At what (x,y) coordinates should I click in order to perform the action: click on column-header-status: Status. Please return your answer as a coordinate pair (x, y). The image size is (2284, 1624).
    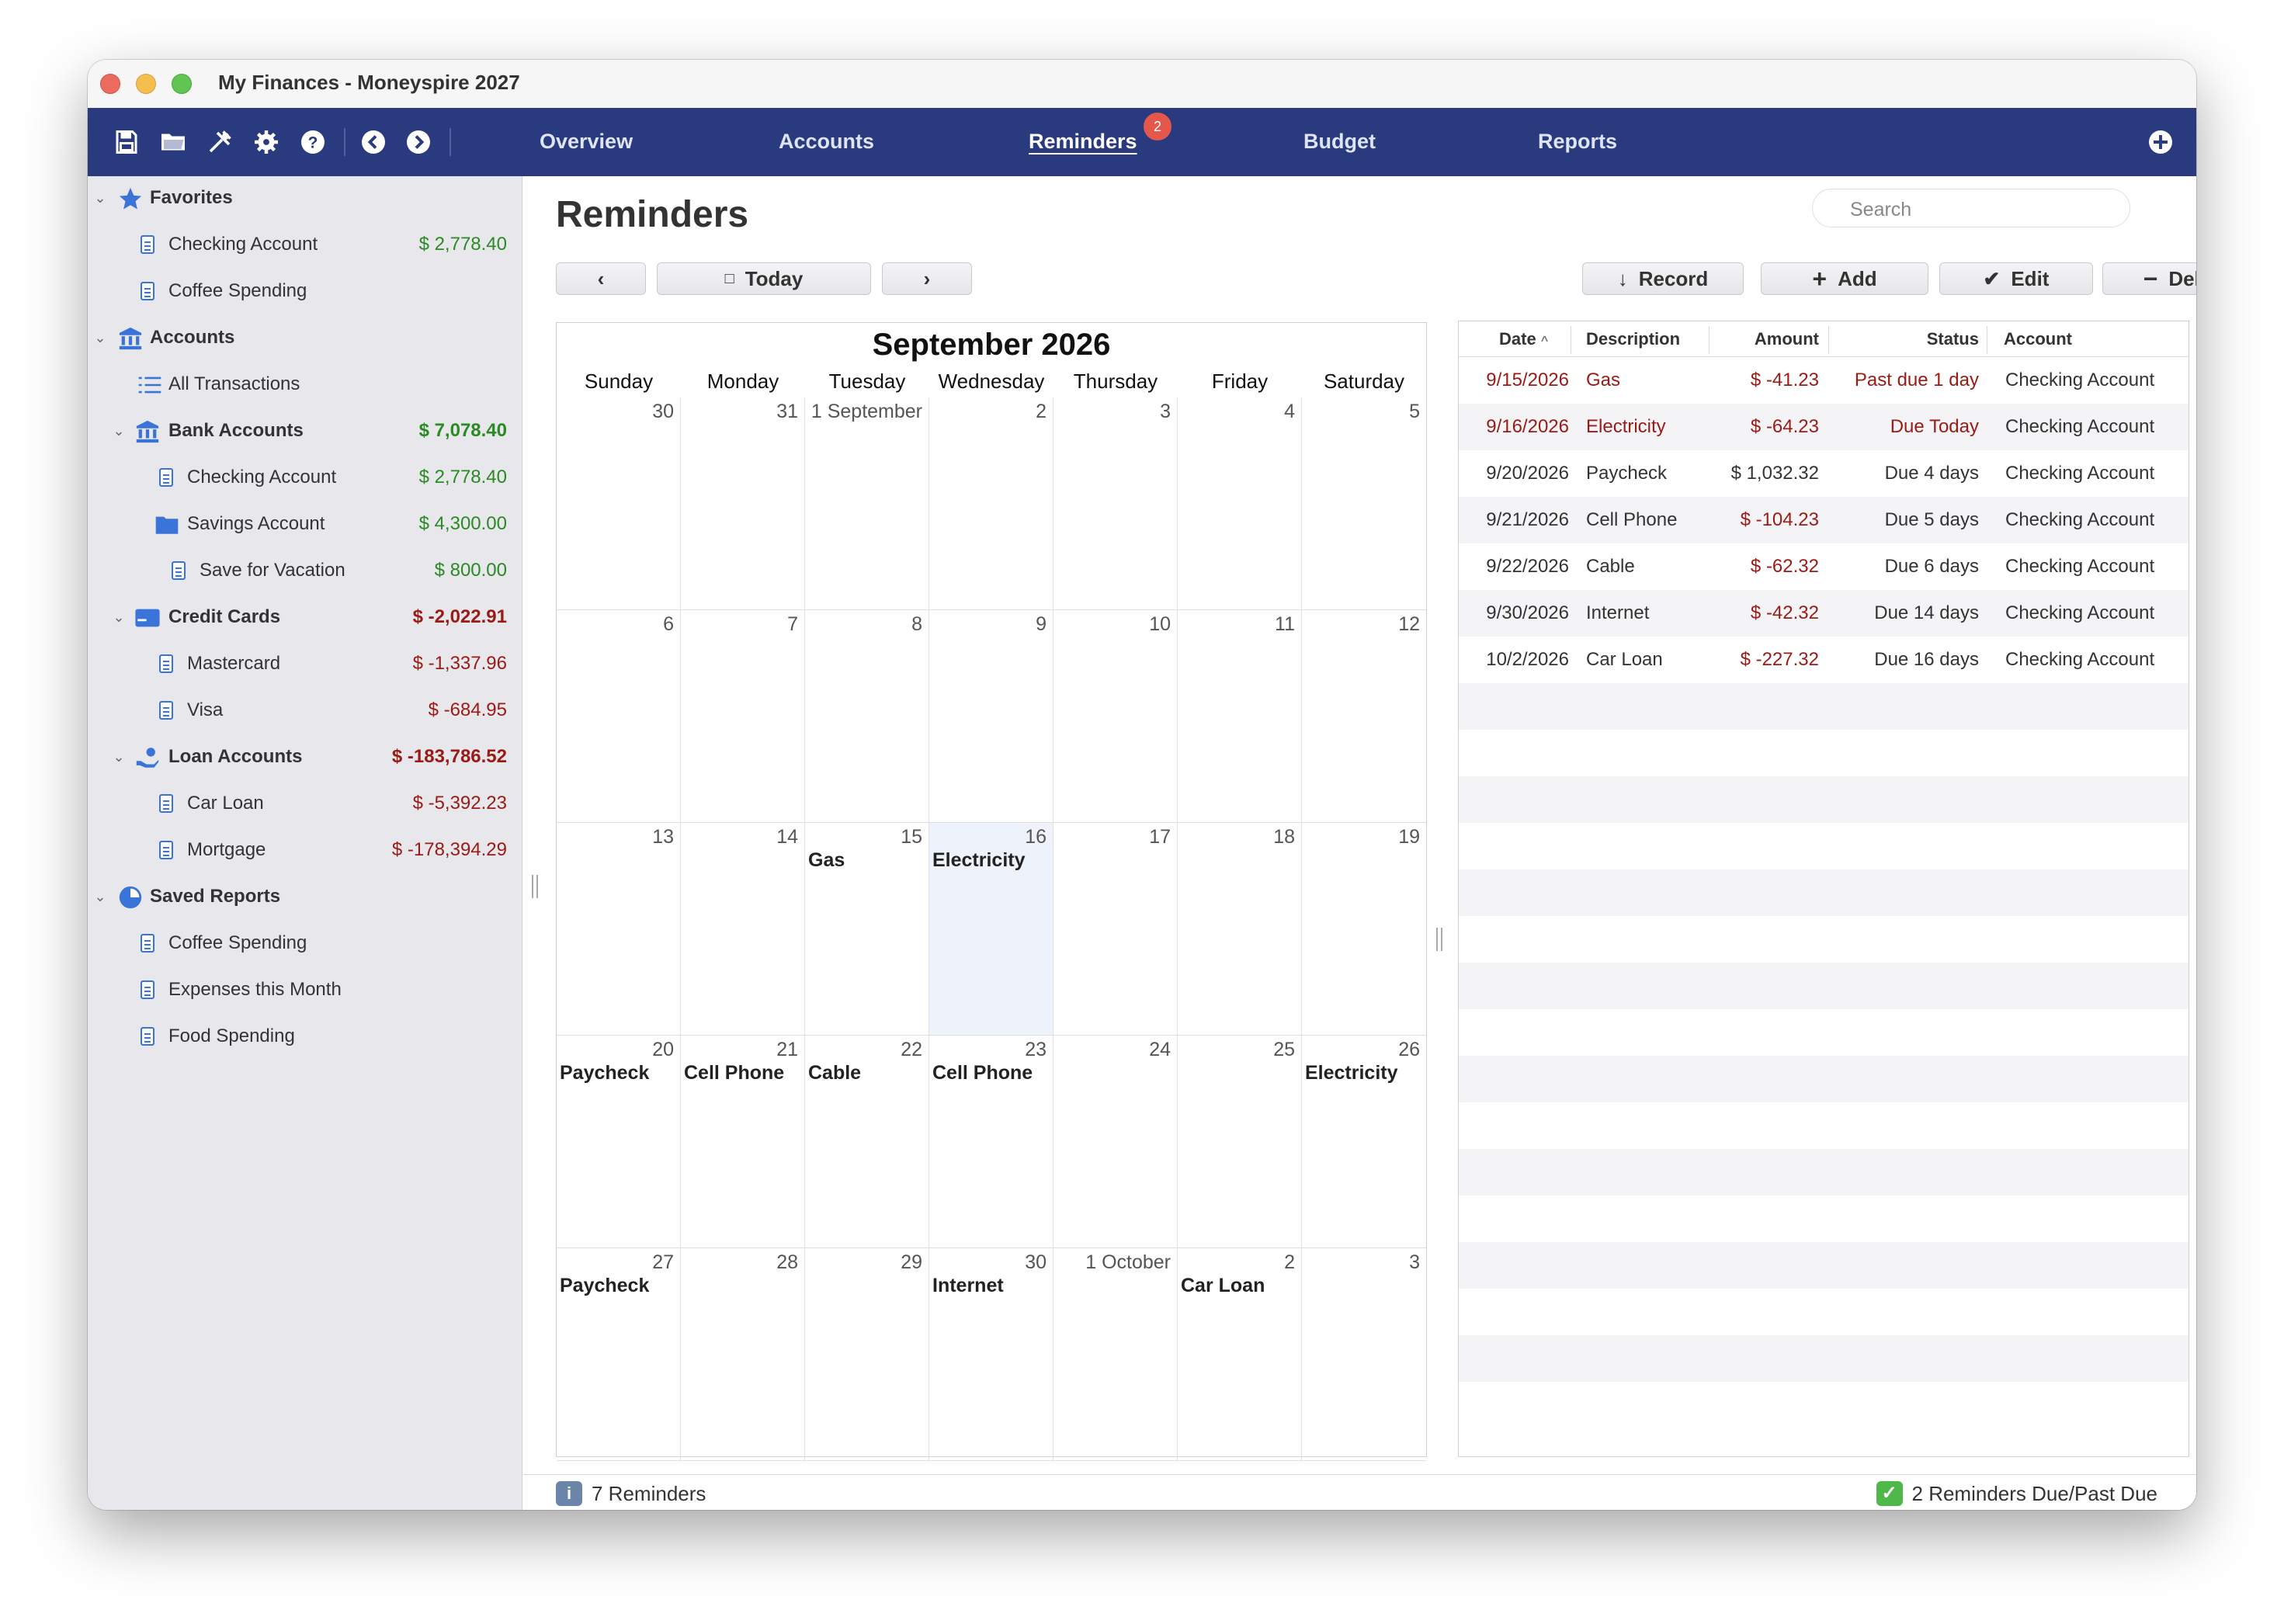
    Looking at the image, I should click on (1936, 339).